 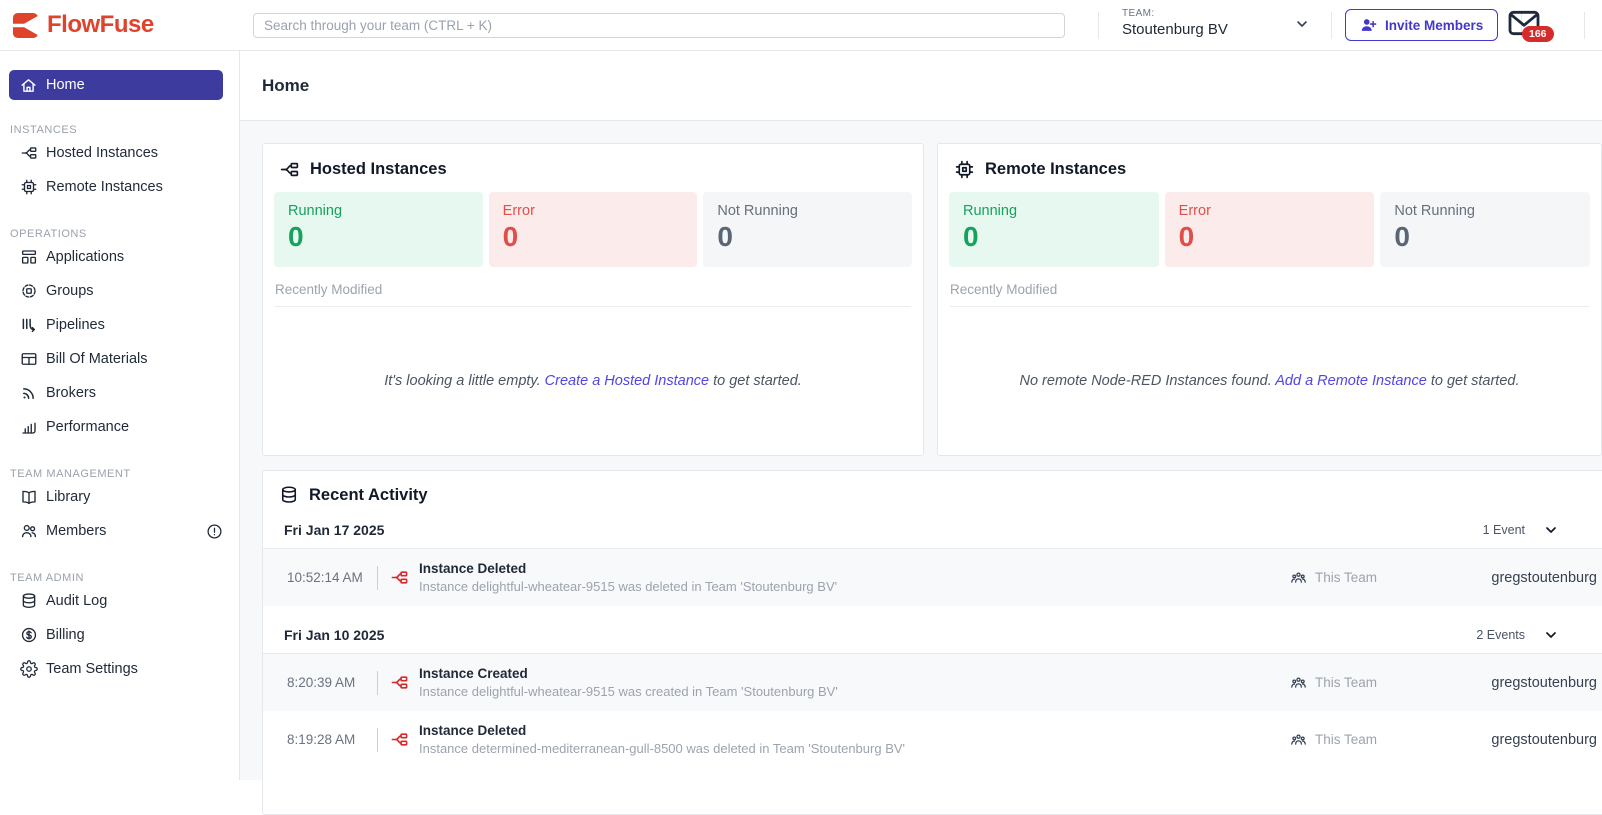 I want to click on invite-members-button: Invite Members, so click(x=1422, y=25).